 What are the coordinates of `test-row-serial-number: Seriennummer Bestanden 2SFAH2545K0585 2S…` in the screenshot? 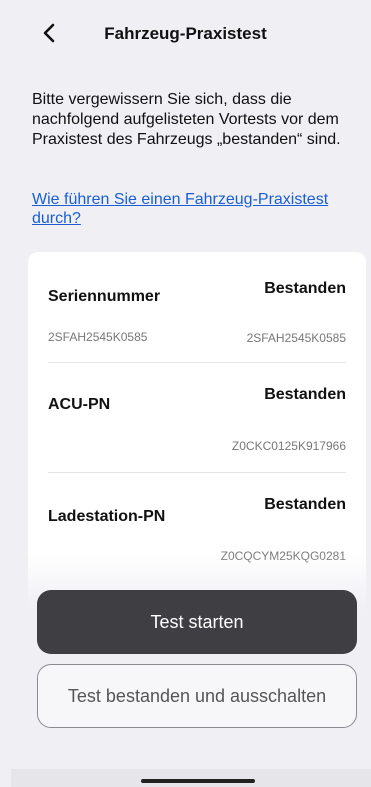 It's located at (197, 322).